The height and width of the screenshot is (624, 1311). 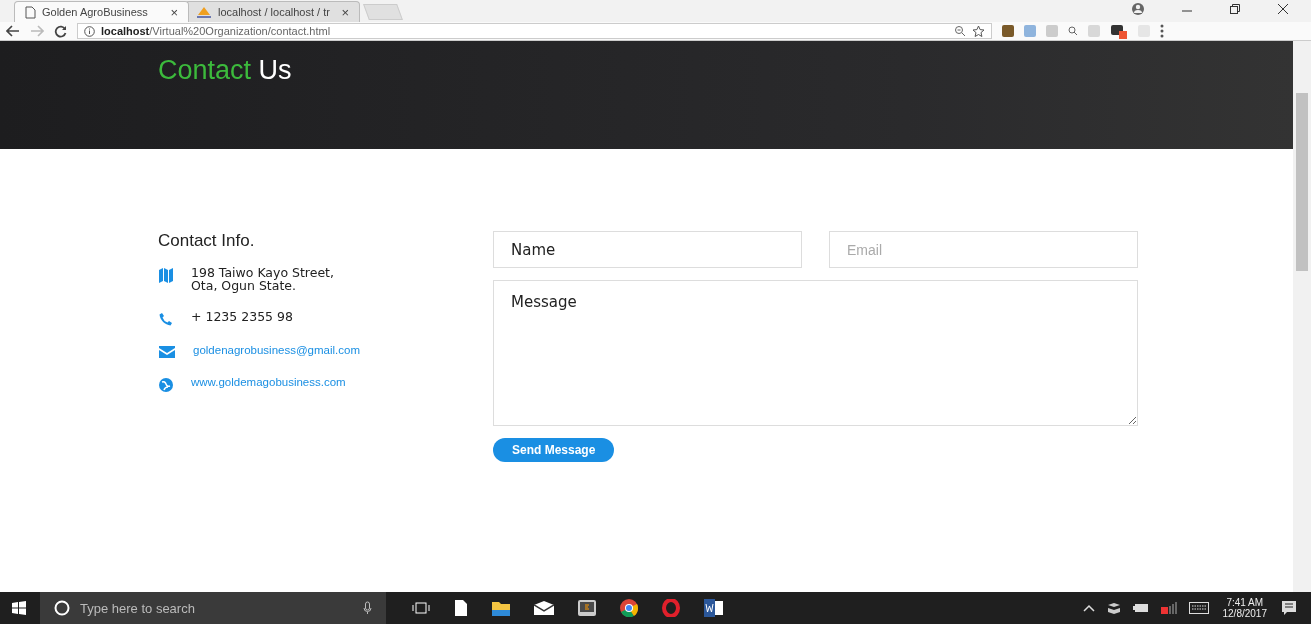 I want to click on scrollbar-thumb, so click(x=1302, y=182).